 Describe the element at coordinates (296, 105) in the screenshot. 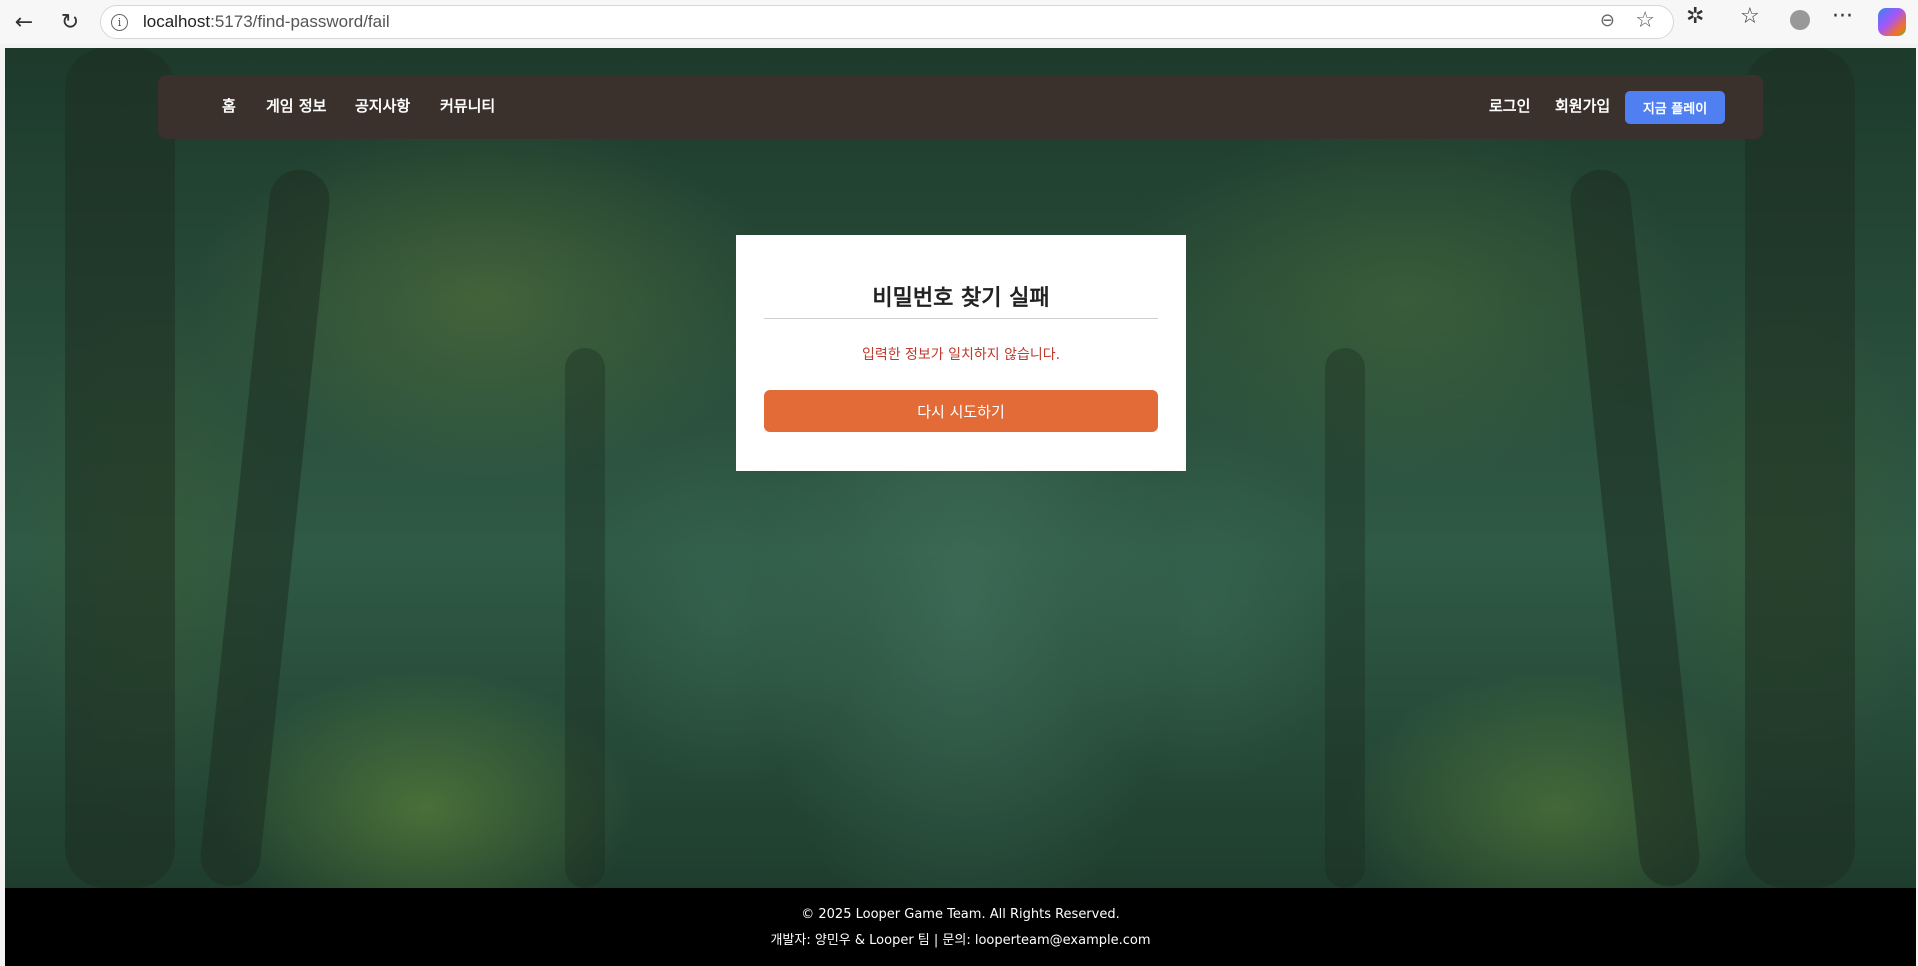

I see `nav-game-info: 게임 정보` at that location.